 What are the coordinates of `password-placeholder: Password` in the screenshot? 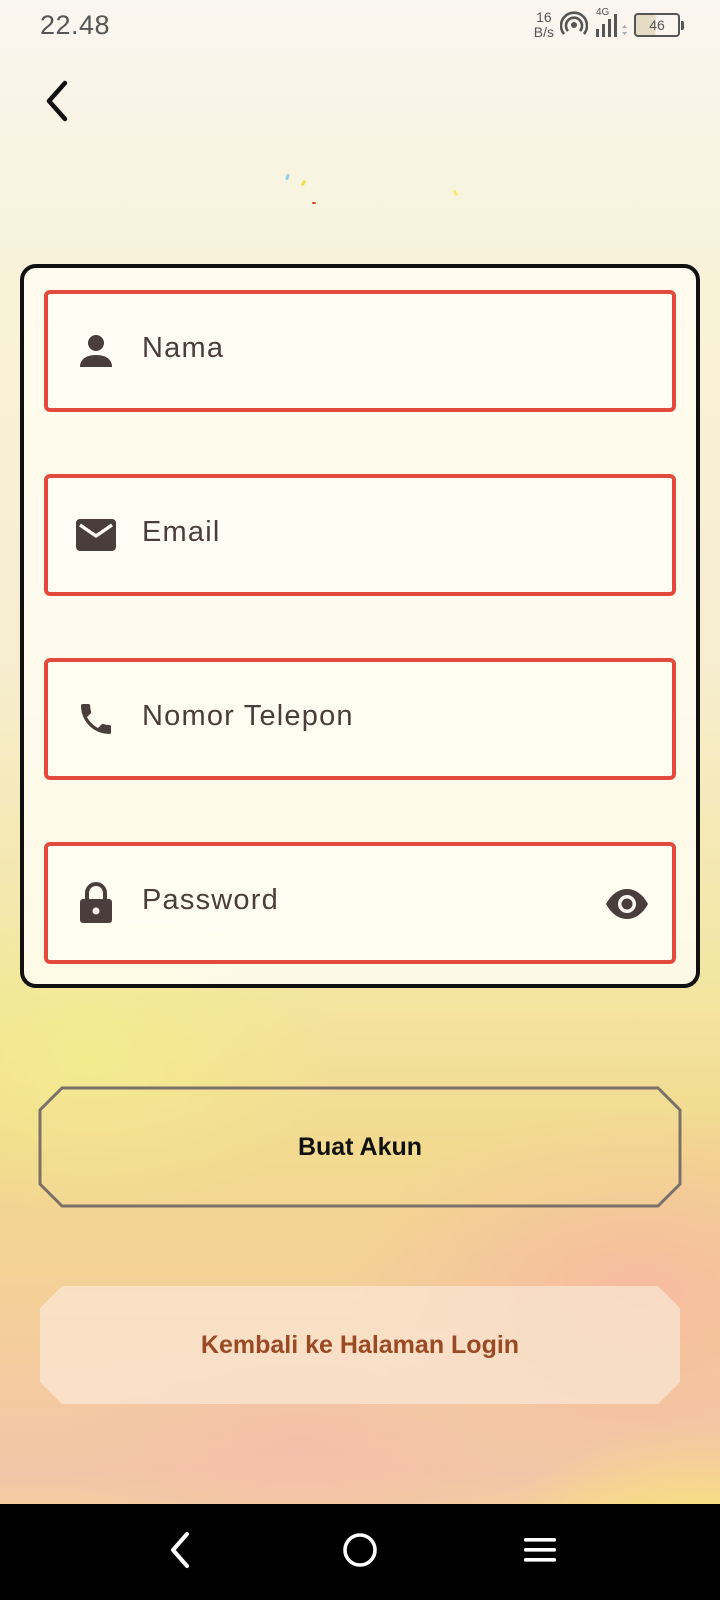 It's located at (210, 900).